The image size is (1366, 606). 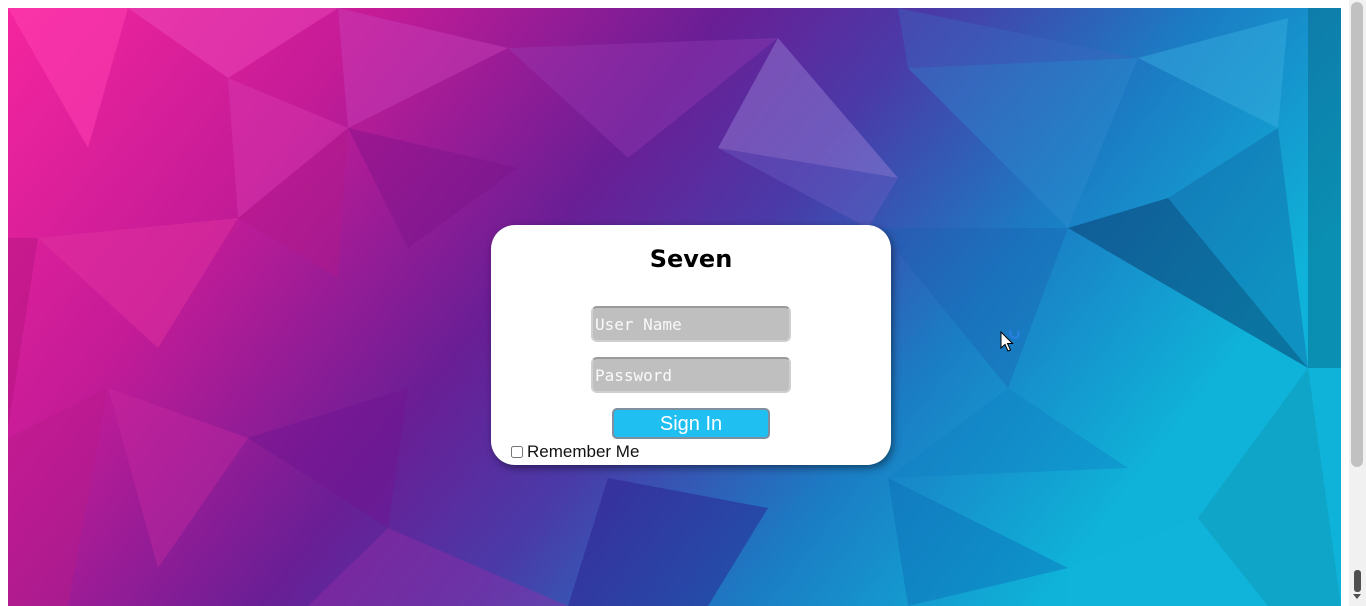 I want to click on vertical-scrollbar, so click(x=1357, y=303).